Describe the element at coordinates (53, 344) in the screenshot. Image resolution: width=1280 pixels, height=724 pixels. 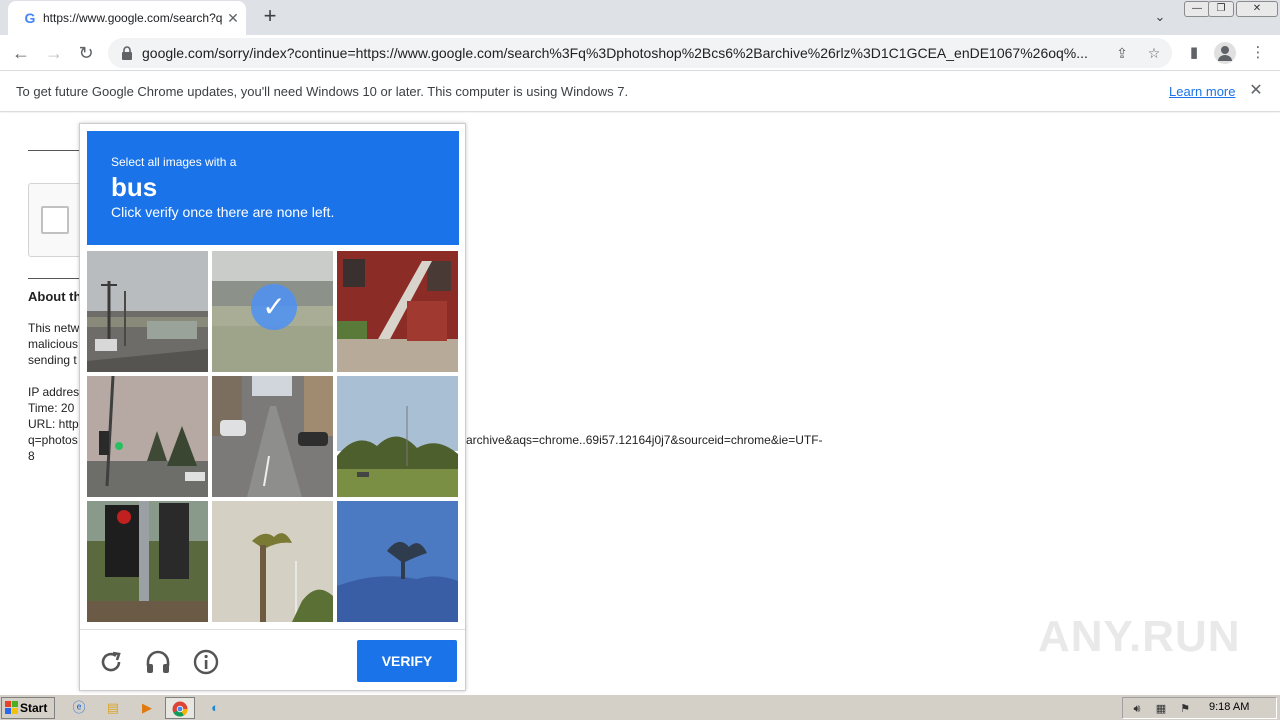
I see `body-line: malicious` at that location.